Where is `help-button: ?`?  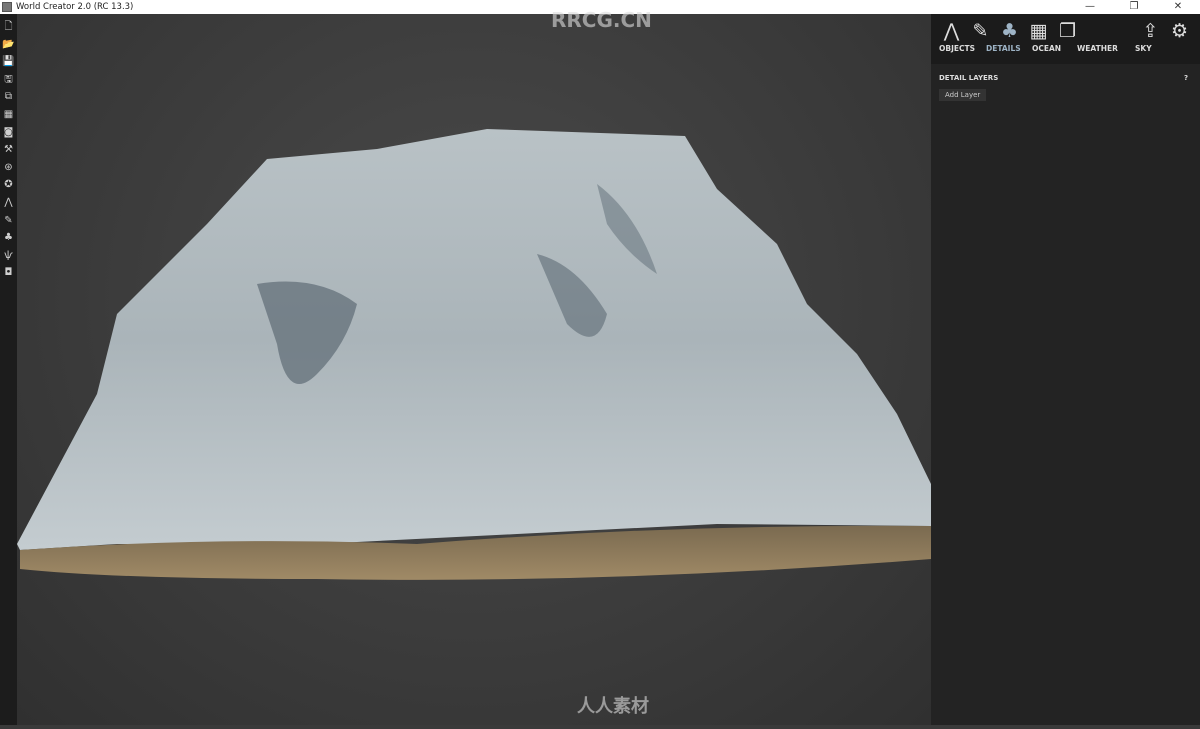
help-button: ? is located at coordinates (1186, 78).